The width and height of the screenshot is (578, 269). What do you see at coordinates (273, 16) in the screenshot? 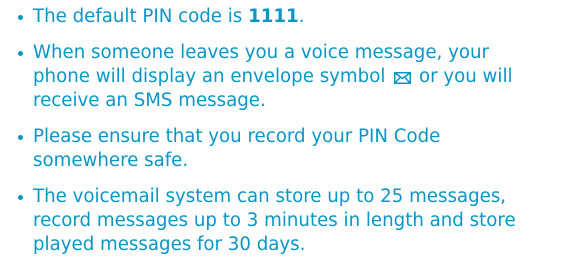
I see `default-pin-value: 1111` at bounding box center [273, 16].